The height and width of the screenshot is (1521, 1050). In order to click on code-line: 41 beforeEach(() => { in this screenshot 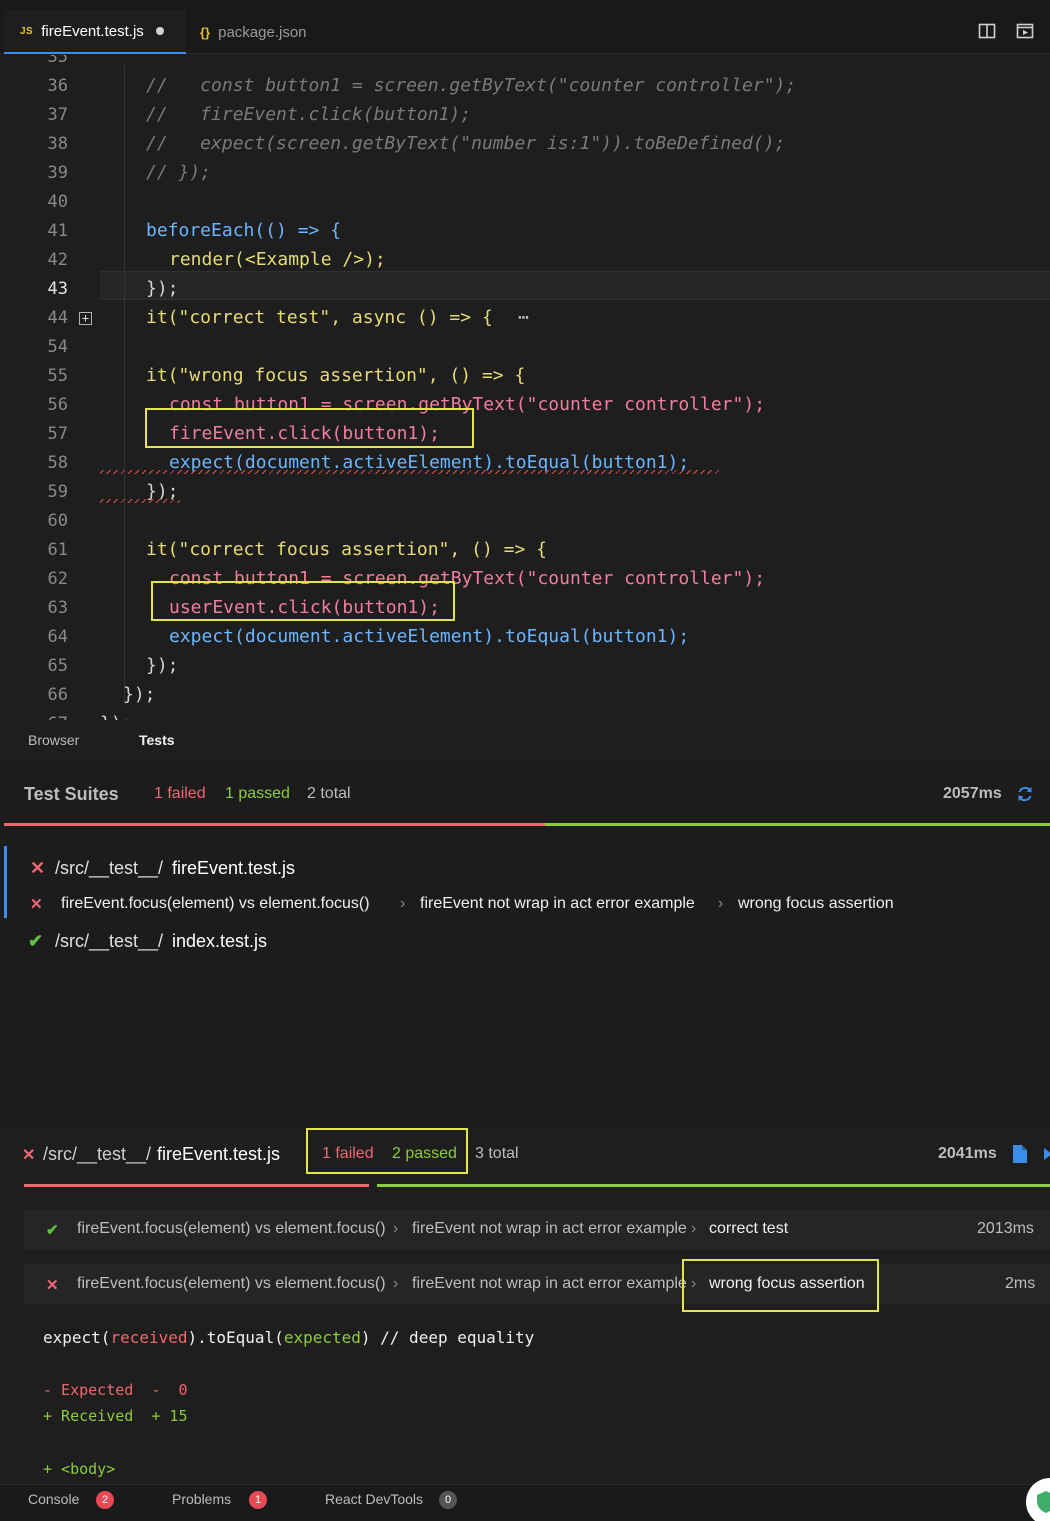, I will do `click(525, 231)`.